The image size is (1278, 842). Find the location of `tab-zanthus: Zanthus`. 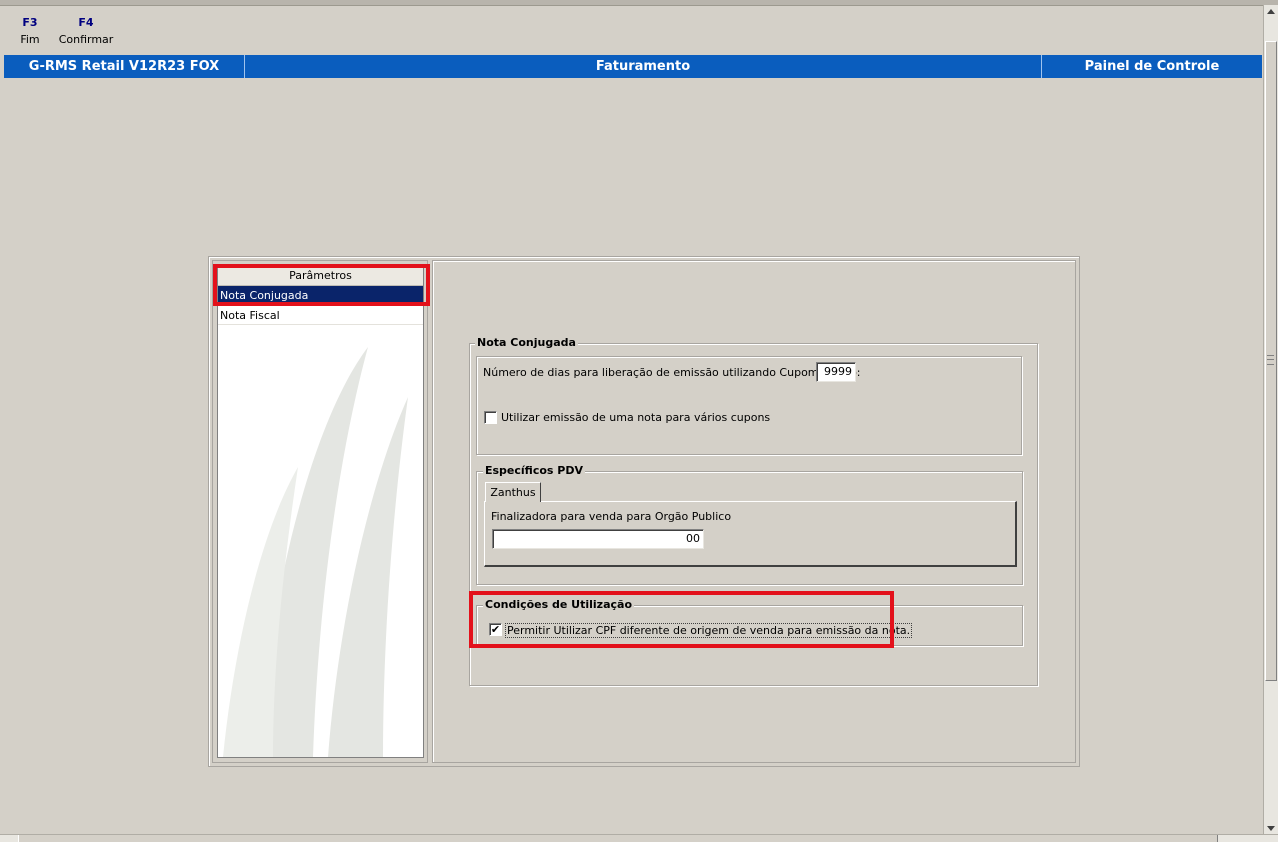

tab-zanthus: Zanthus is located at coordinates (513, 492).